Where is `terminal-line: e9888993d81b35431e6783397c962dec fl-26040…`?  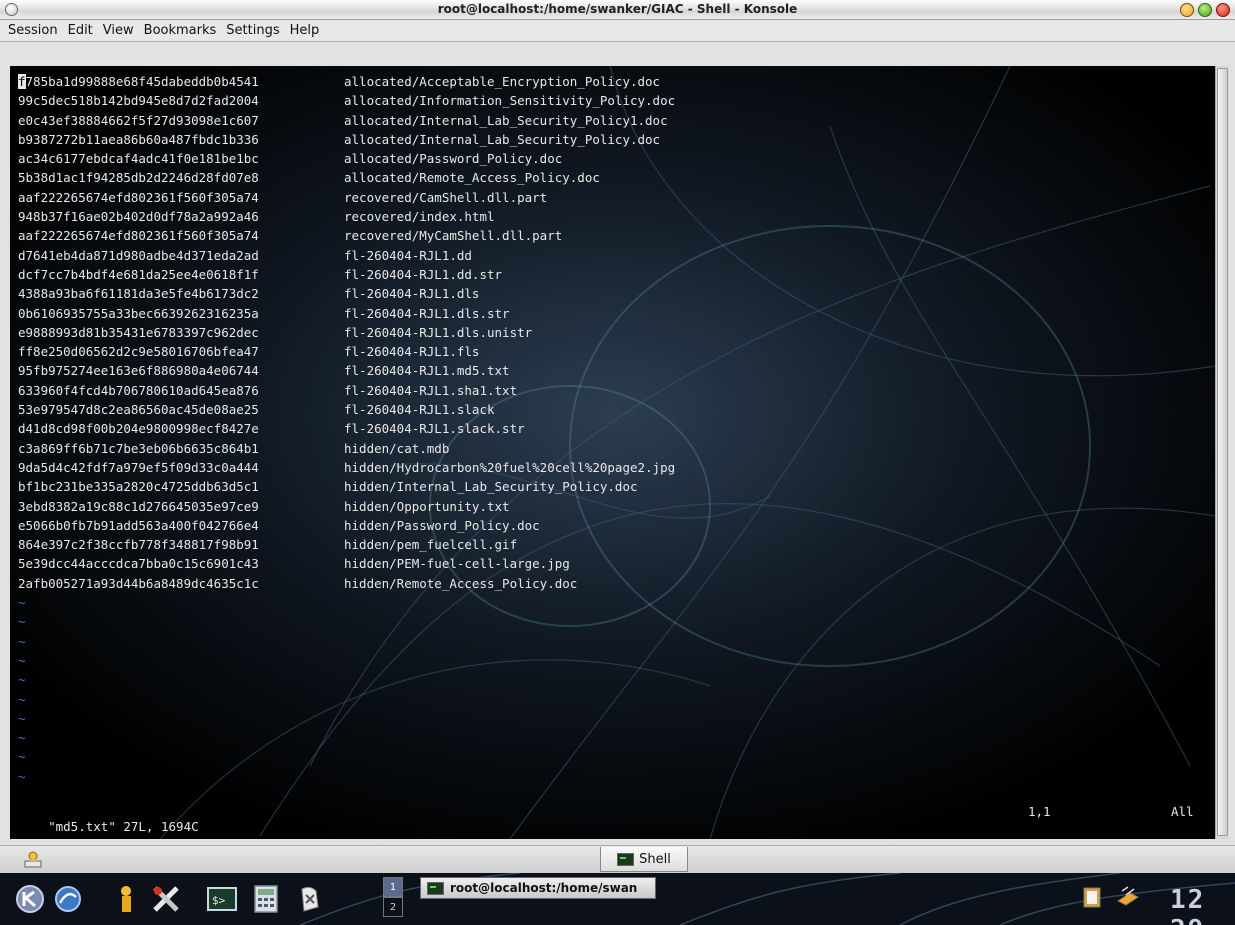
terminal-line: e9888993d81b35431e6783397c962dec fl-26040… is located at coordinates (346, 332).